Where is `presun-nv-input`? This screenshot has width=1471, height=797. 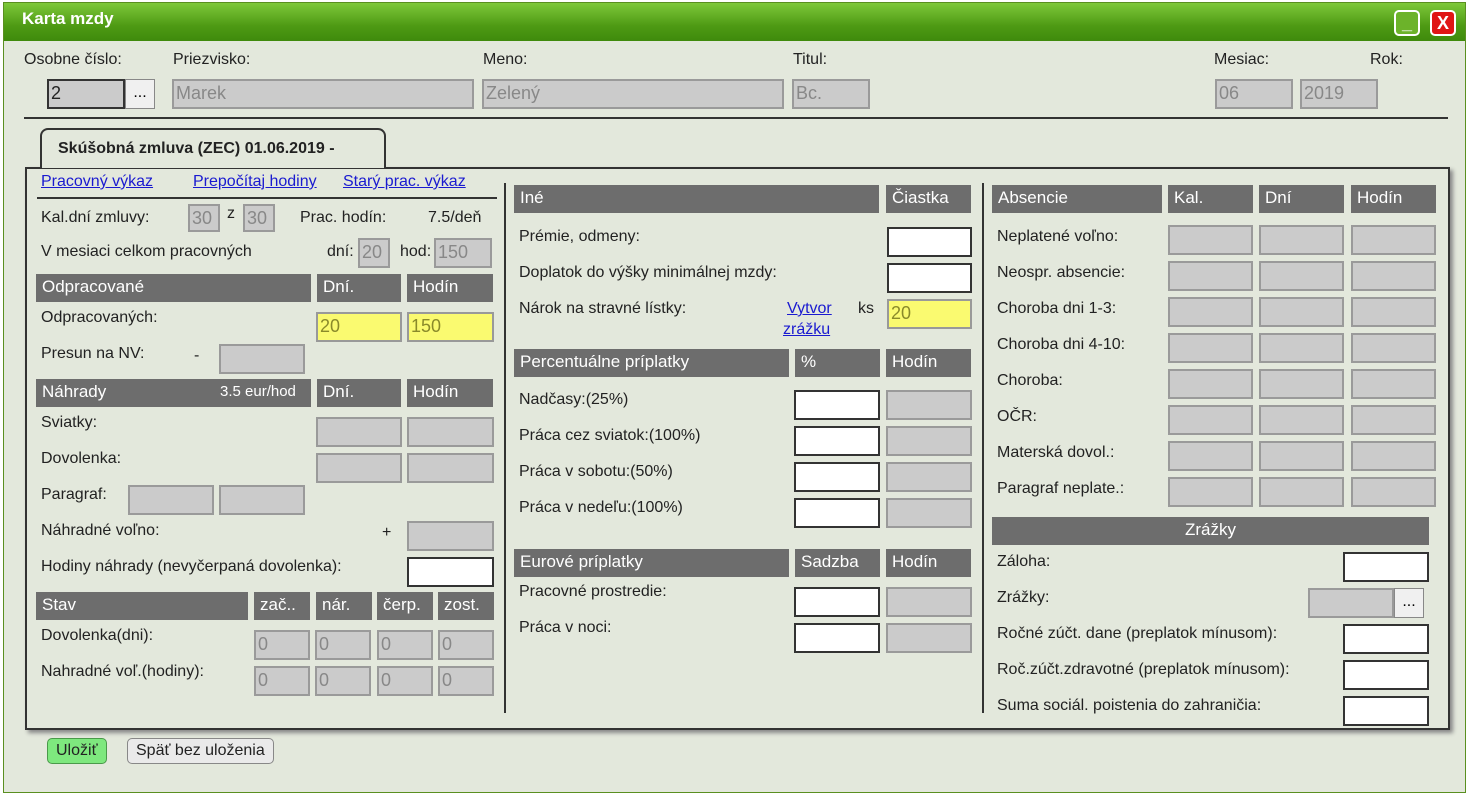
presun-nv-input is located at coordinates (262, 359).